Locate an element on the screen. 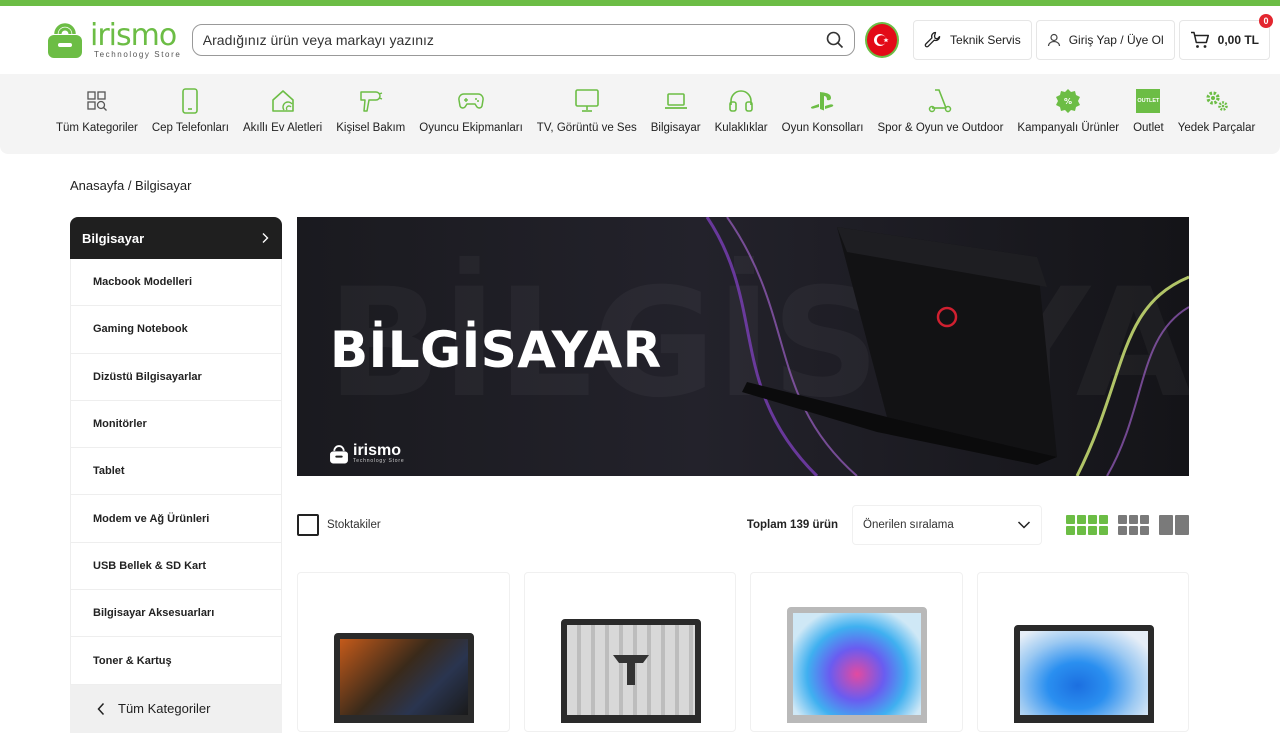  crescent-star-icon is located at coordinates (881, 40).